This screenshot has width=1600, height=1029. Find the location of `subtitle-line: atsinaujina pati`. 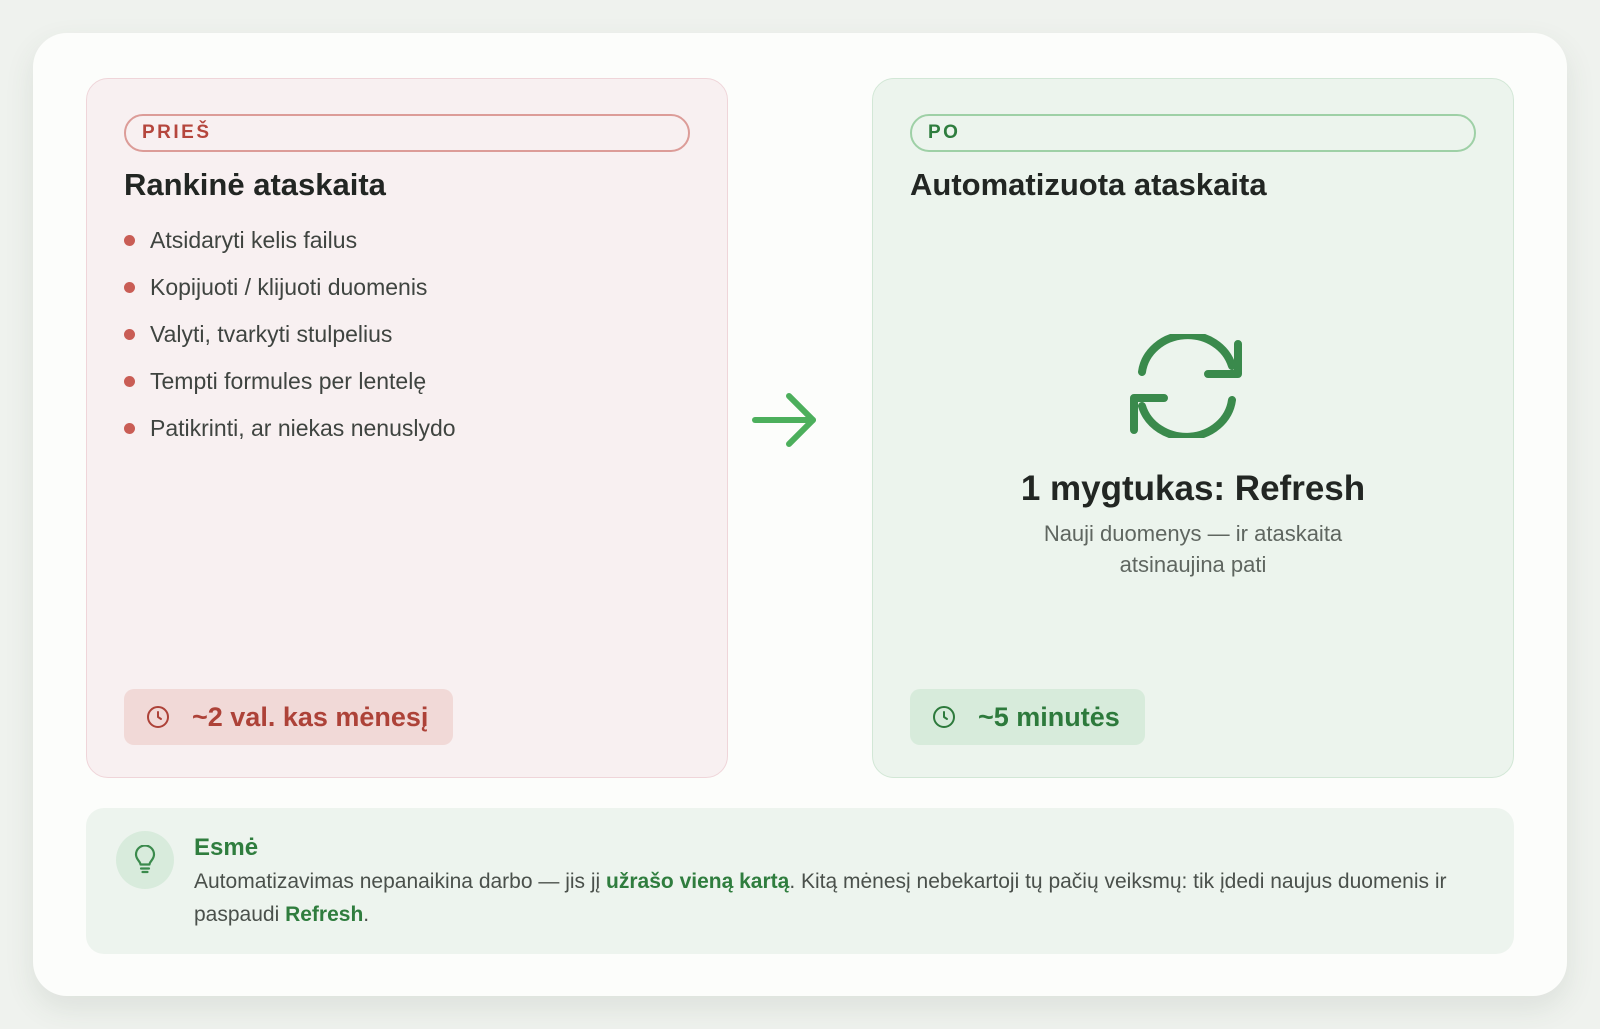

subtitle-line: atsinaujina pati is located at coordinates (1193, 564).